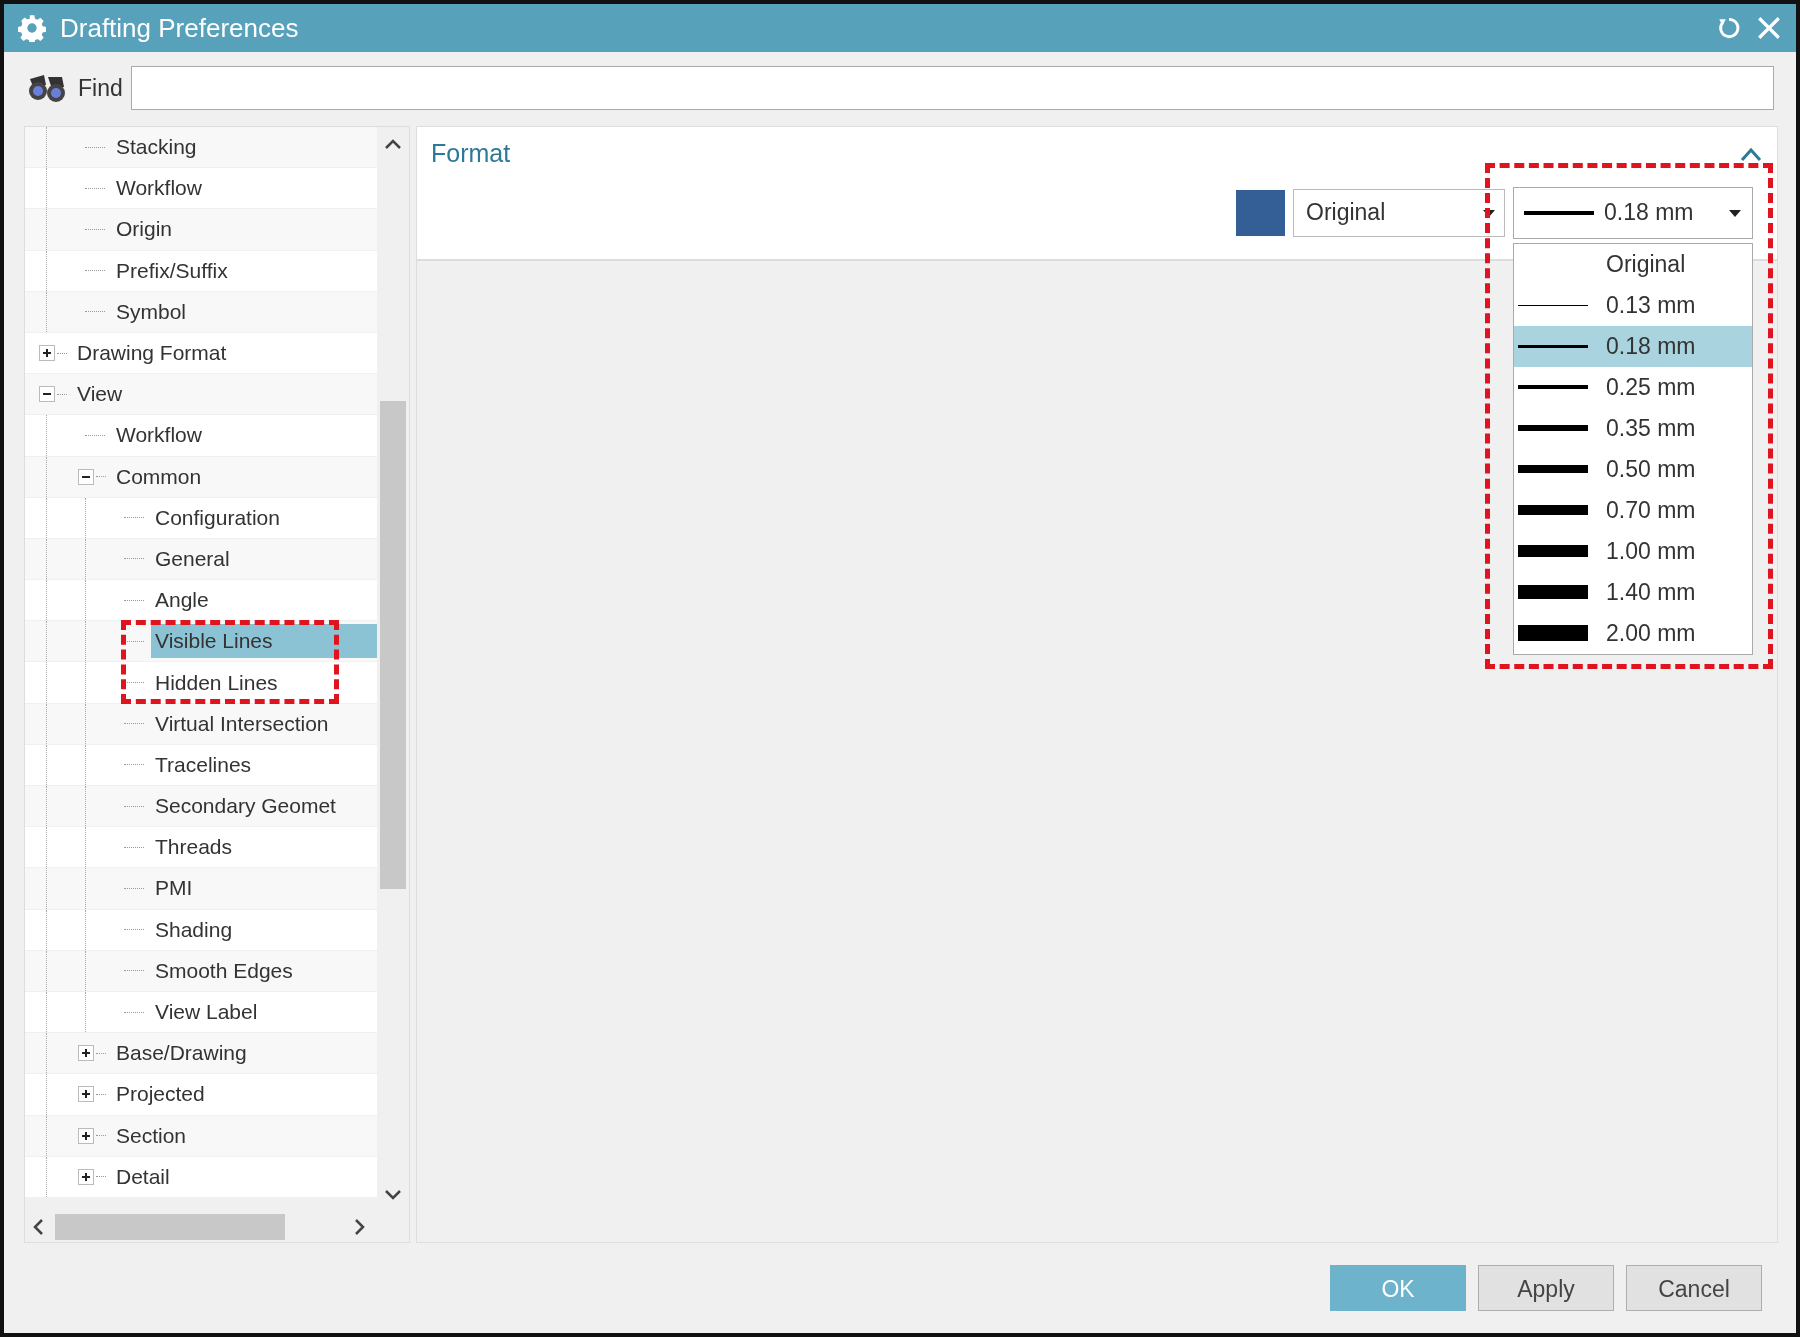  What do you see at coordinates (1260, 212) in the screenshot?
I see `color-swatch` at bounding box center [1260, 212].